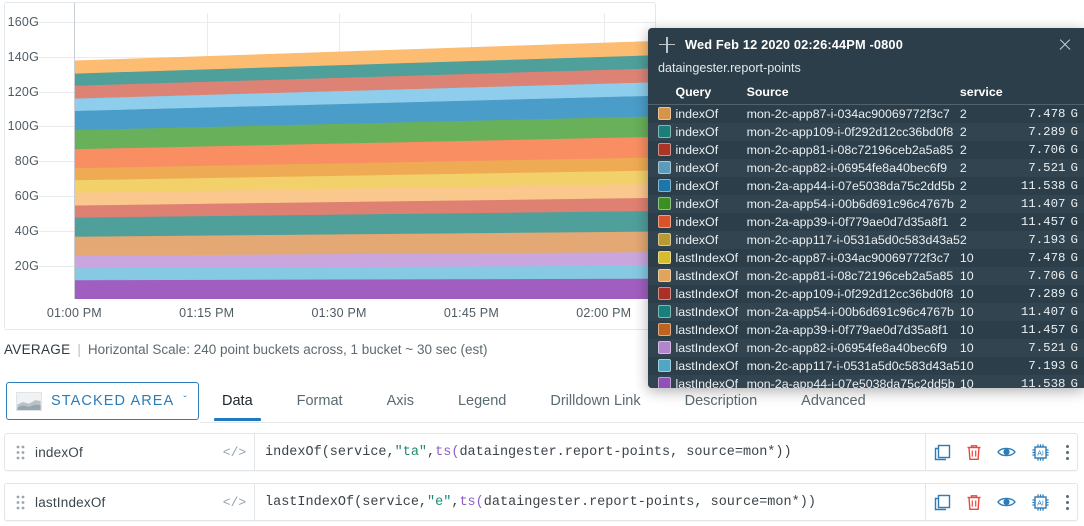  What do you see at coordinates (482, 401) in the screenshot?
I see `tab-legend: Legend` at bounding box center [482, 401].